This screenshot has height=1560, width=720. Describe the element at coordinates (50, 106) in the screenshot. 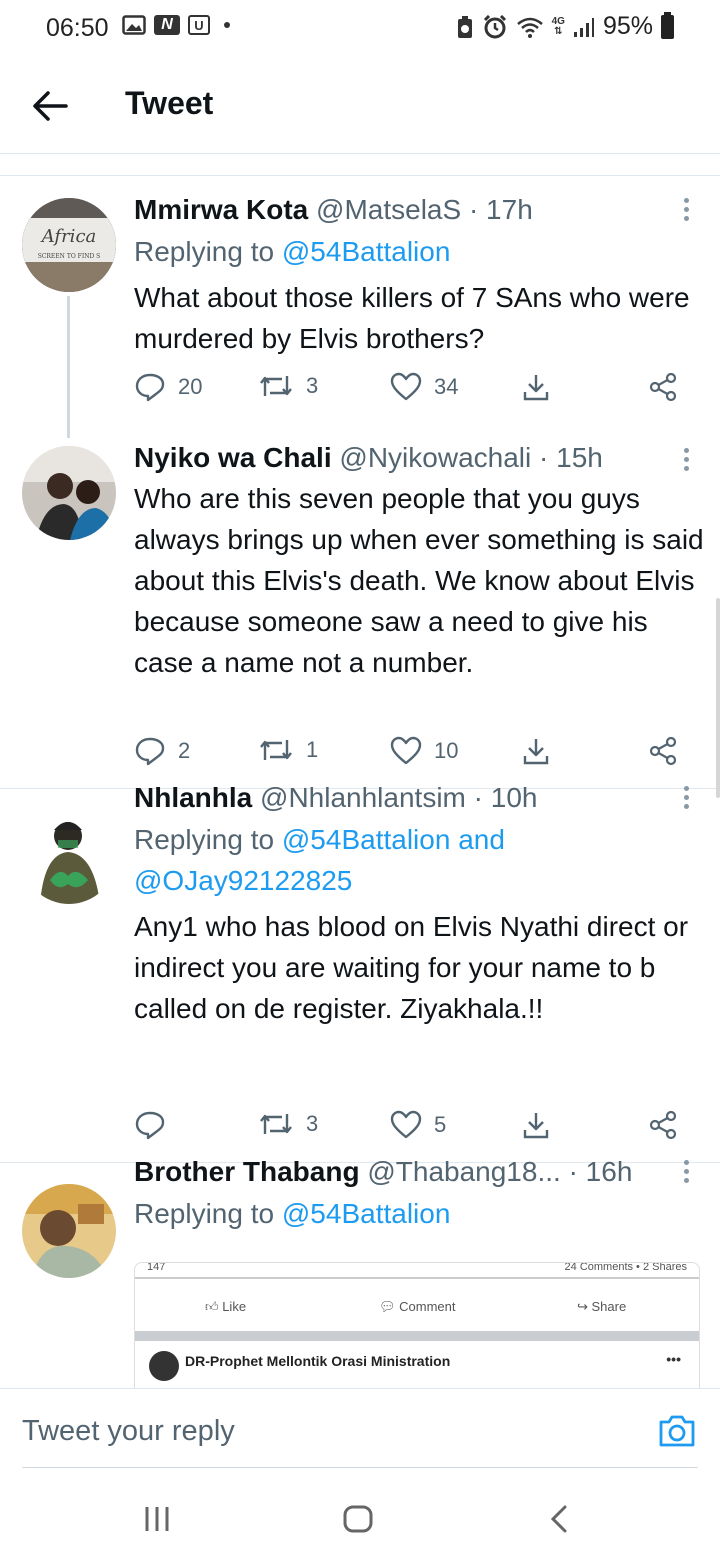

I see `back-arrow-icon` at that location.